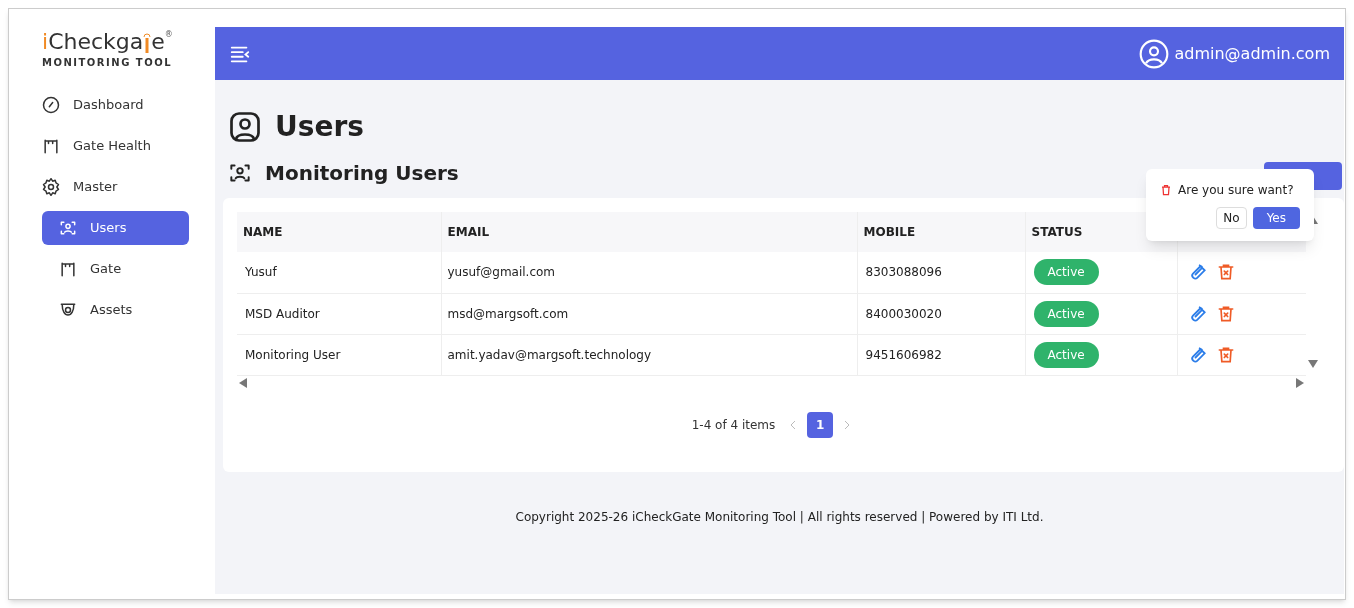 Image resolution: width=1354 pixels, height=608 pixels. Describe the element at coordinates (339, 232) in the screenshot. I see `column-header: NAME` at that location.